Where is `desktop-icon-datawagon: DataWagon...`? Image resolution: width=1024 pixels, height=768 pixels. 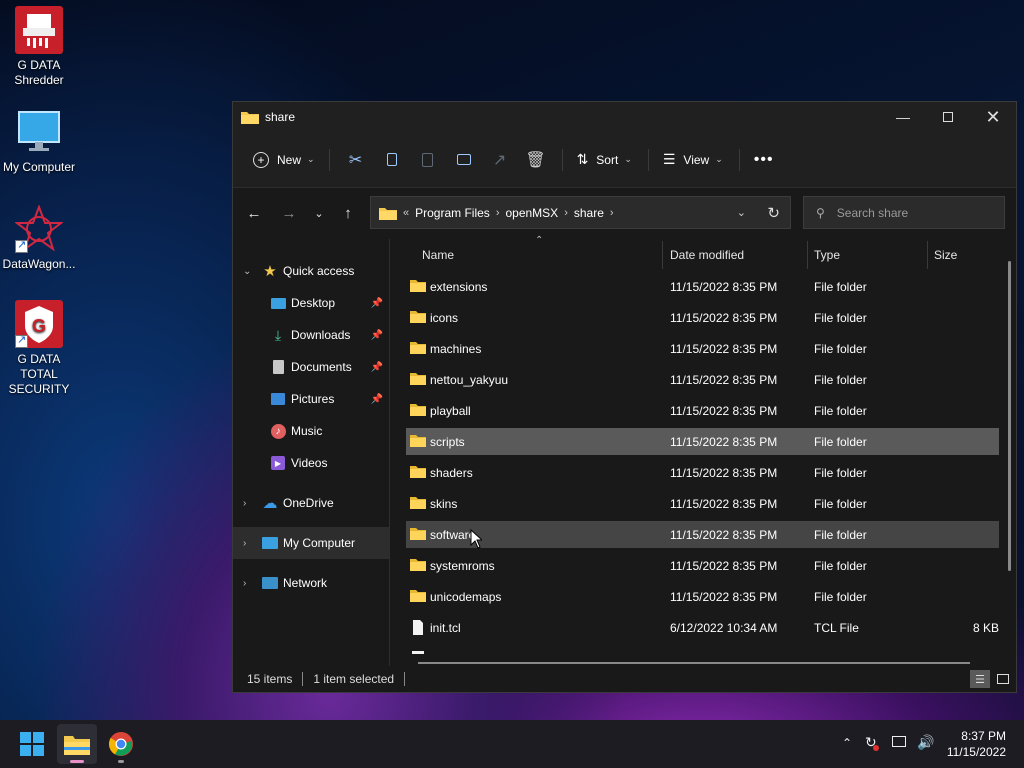
desktop-icon-datawagon: DataWagon... is located at coordinates (39, 238).